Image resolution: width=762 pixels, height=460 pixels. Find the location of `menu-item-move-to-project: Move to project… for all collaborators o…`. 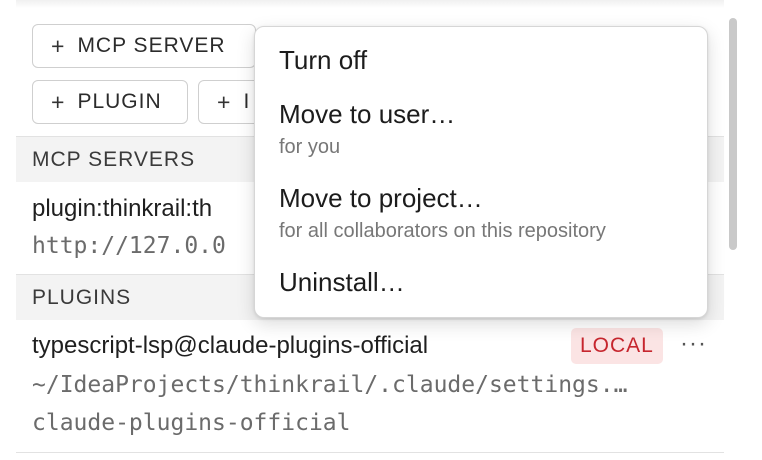

menu-item-move-to-project: Move to project… for all collaborators o… is located at coordinates (488, 213).